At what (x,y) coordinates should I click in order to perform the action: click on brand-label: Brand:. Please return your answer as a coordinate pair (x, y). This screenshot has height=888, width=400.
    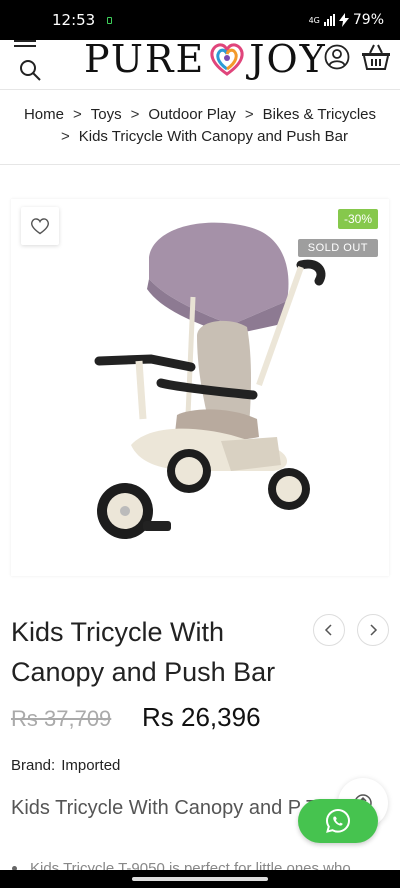
    Looking at the image, I should click on (33, 765).